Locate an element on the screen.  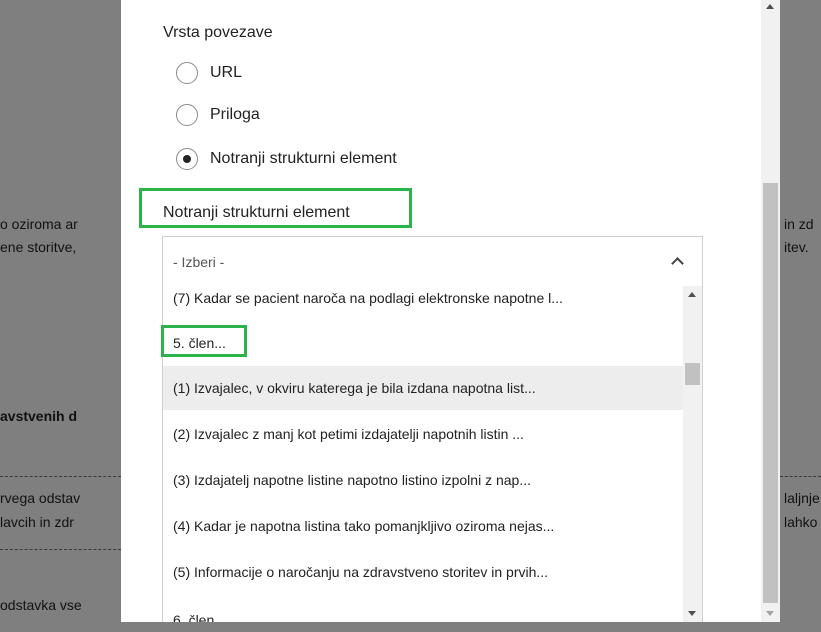
bg-heading: avstvenih d is located at coordinates (39, 416).